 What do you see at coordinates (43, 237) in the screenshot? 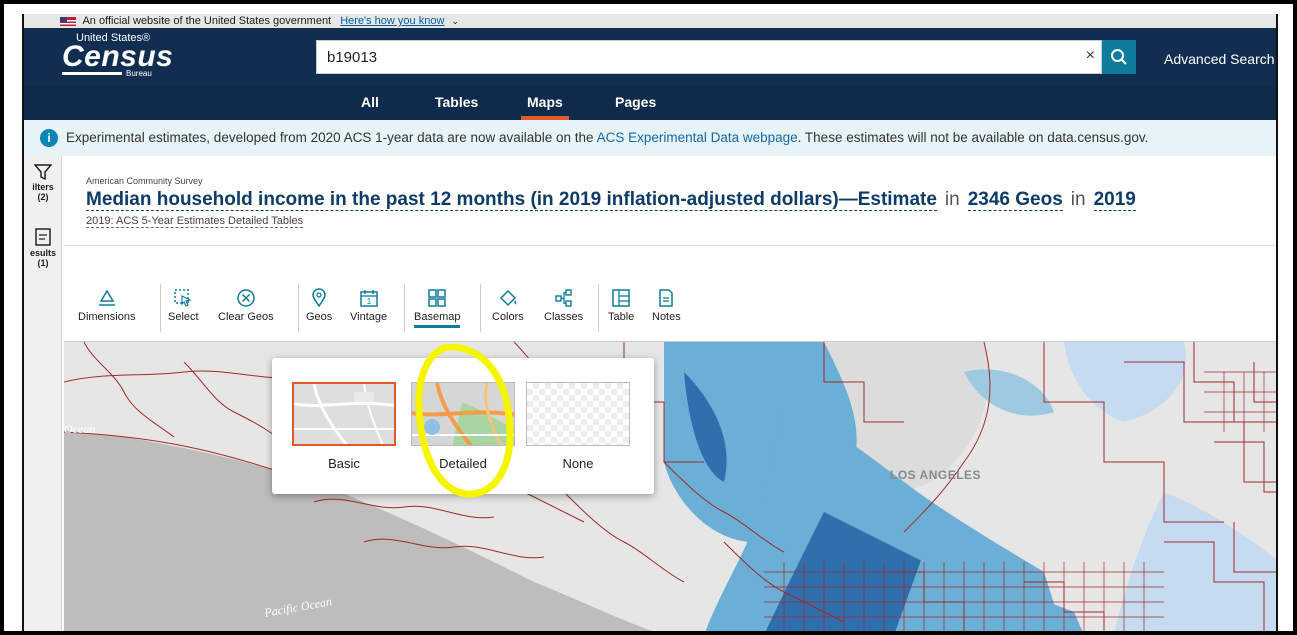
I see `document-icon` at bounding box center [43, 237].